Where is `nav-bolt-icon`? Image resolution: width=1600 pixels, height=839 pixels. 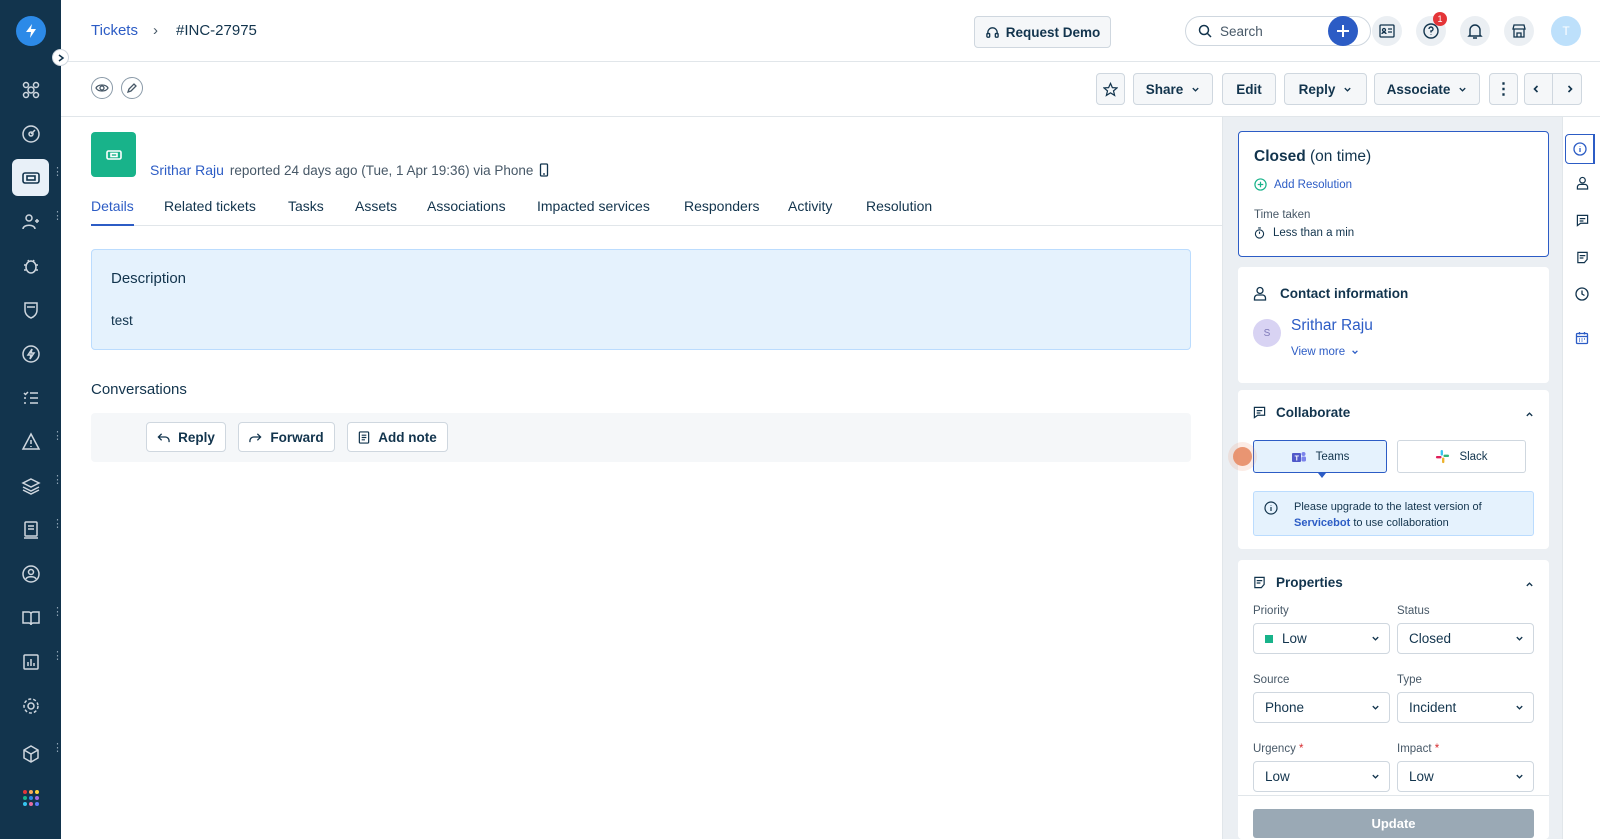
nav-bolt-icon is located at coordinates (30, 353).